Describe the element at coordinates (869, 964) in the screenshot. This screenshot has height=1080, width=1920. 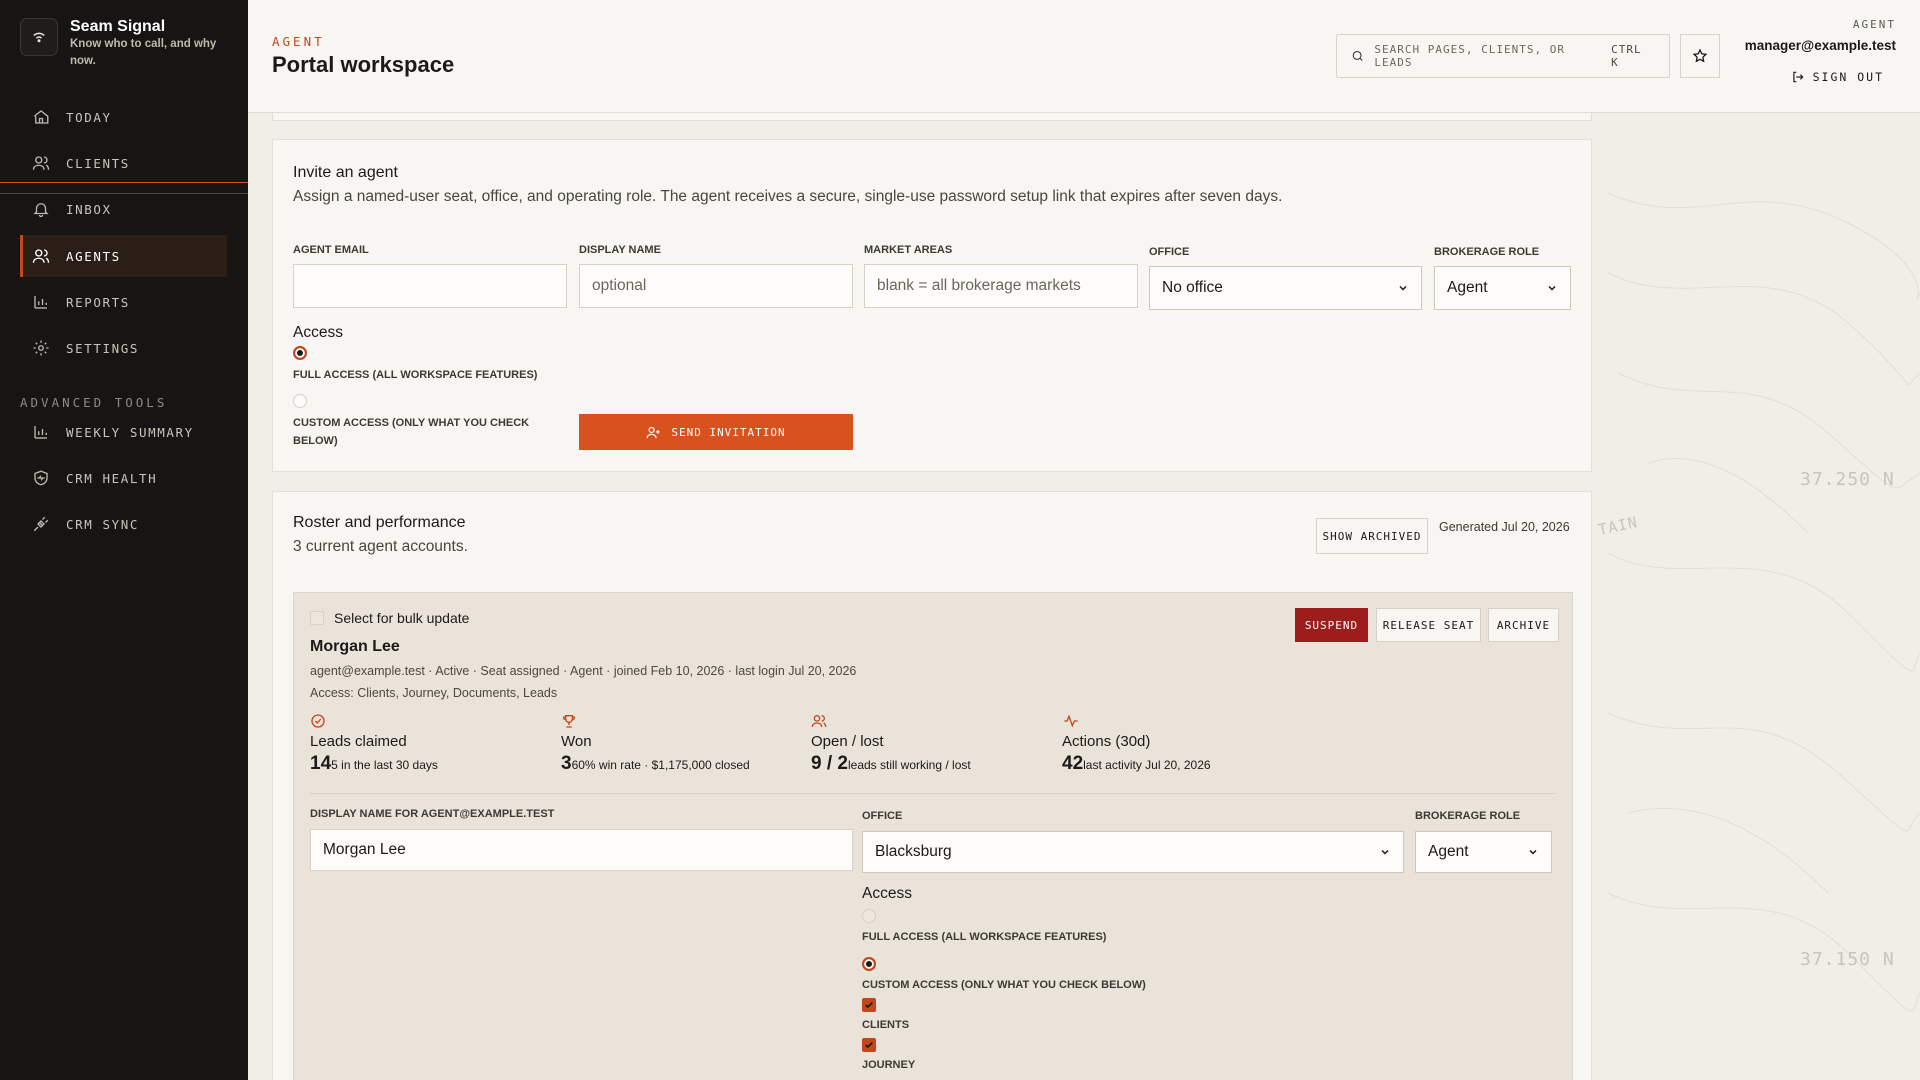
I see `agent-custom-access-radio` at that location.